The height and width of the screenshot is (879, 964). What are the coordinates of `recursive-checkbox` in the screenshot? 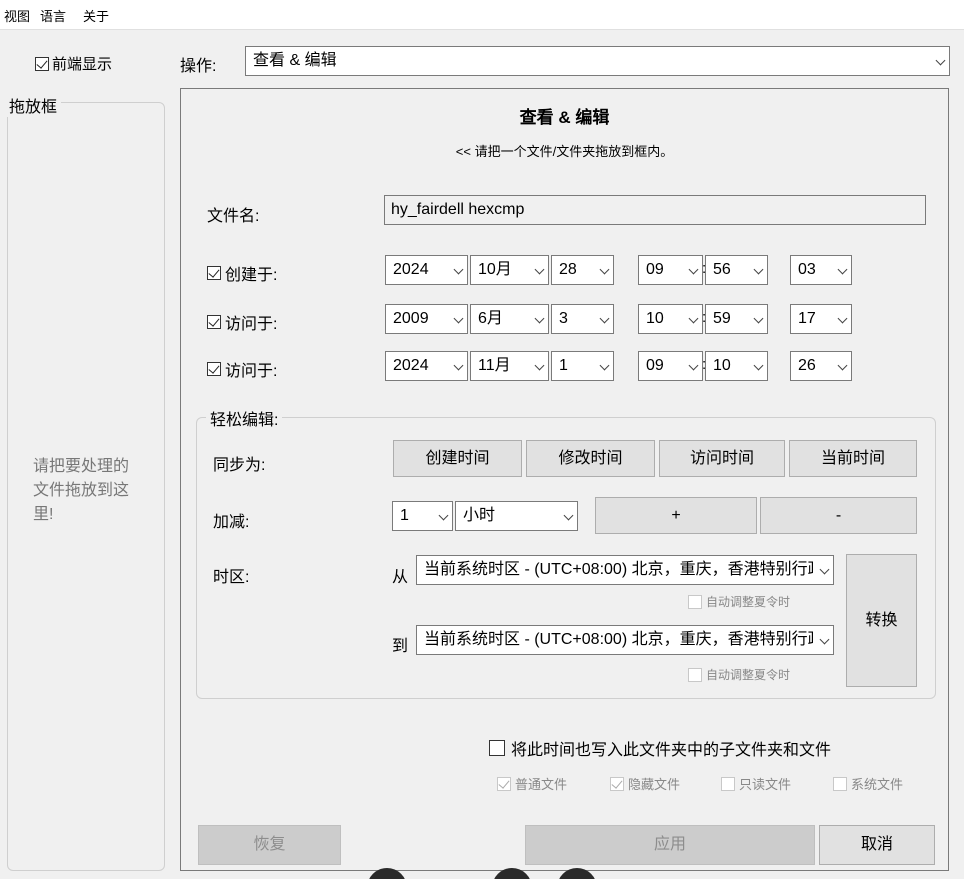 It's located at (497, 748).